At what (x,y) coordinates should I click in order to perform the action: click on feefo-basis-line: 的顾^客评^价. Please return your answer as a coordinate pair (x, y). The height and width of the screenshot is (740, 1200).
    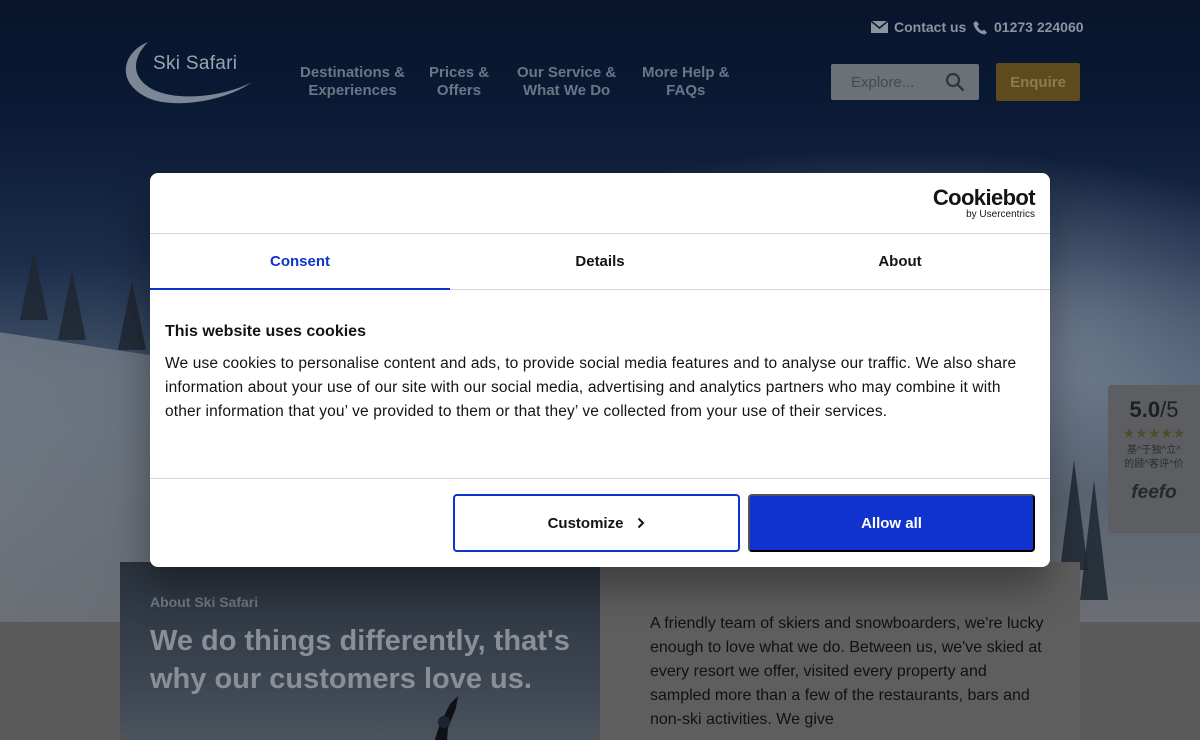
    Looking at the image, I should click on (1154, 464).